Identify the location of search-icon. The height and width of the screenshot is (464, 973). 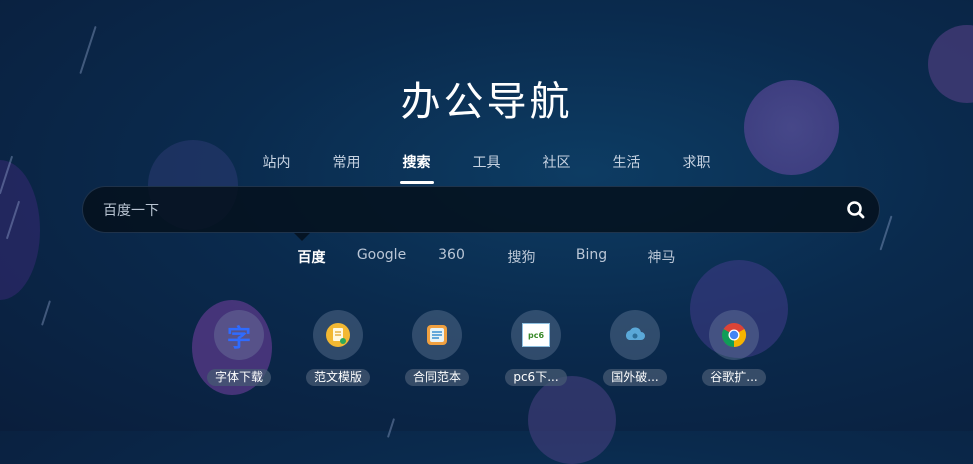
(856, 210).